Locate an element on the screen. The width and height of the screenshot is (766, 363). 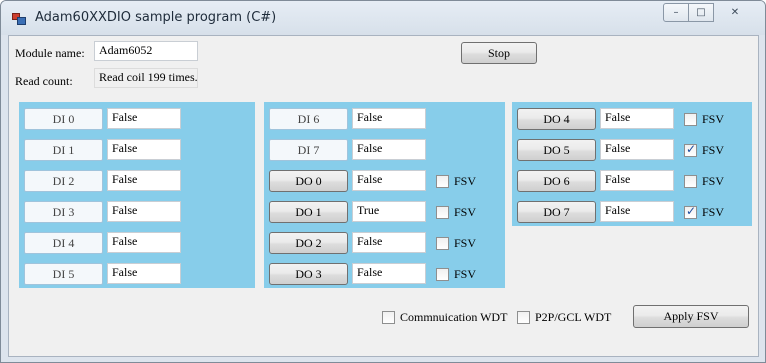
di-button-di0: DI 0 is located at coordinates (63, 119).